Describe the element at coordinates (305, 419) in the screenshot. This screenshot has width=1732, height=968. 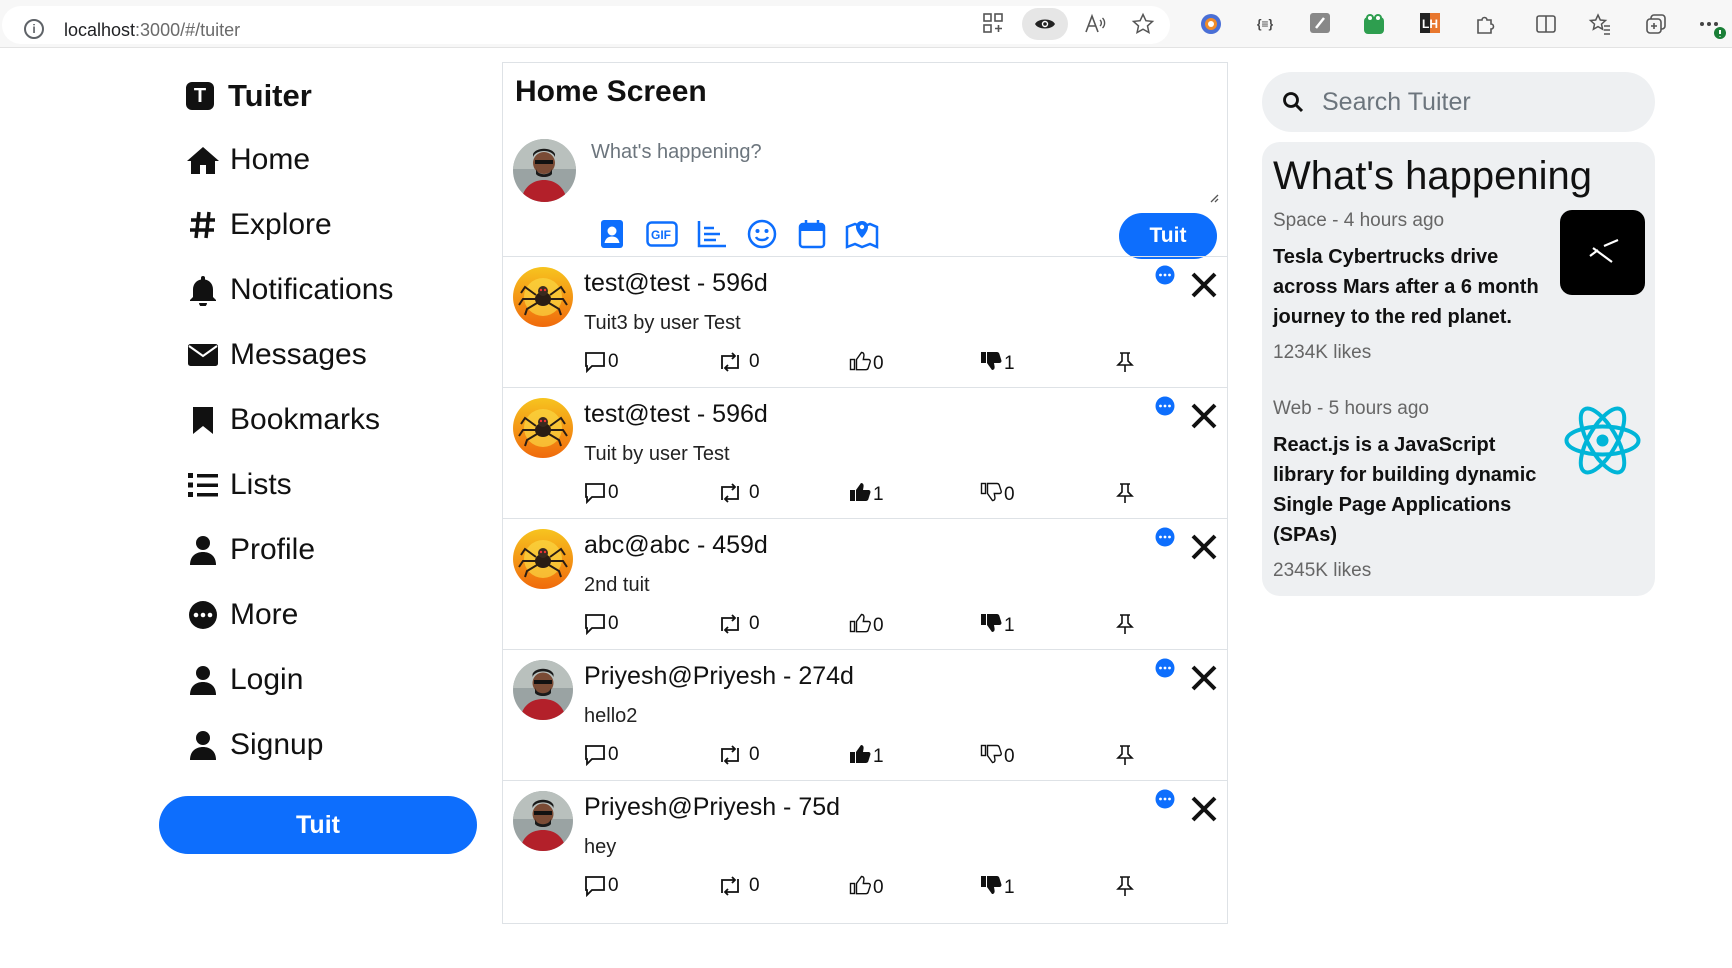
I see `nav-label: Bookmarks` at that location.